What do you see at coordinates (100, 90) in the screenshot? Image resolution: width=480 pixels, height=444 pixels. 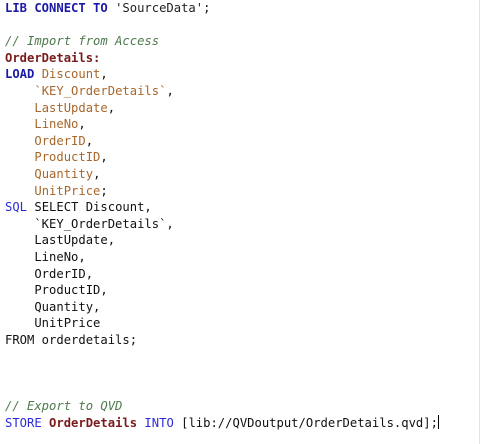 I see `code-token: `KEY_OrderDetails`` at bounding box center [100, 90].